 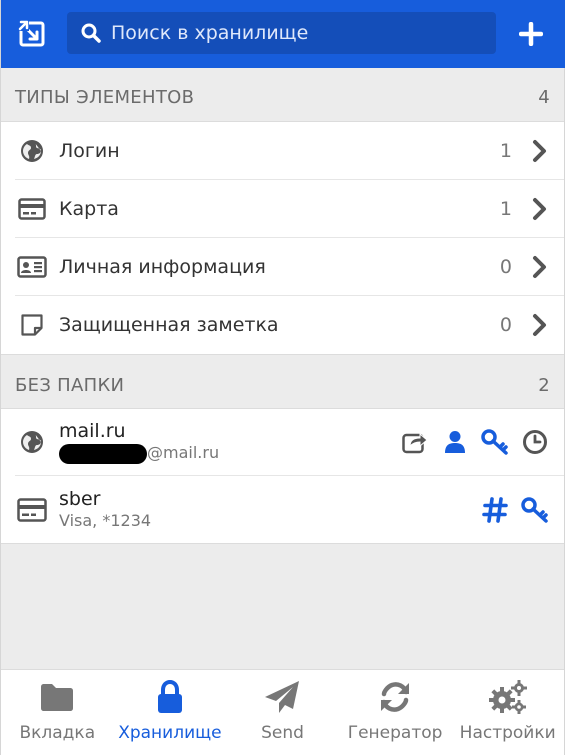 I want to click on cogs-icon, so click(x=508, y=697).